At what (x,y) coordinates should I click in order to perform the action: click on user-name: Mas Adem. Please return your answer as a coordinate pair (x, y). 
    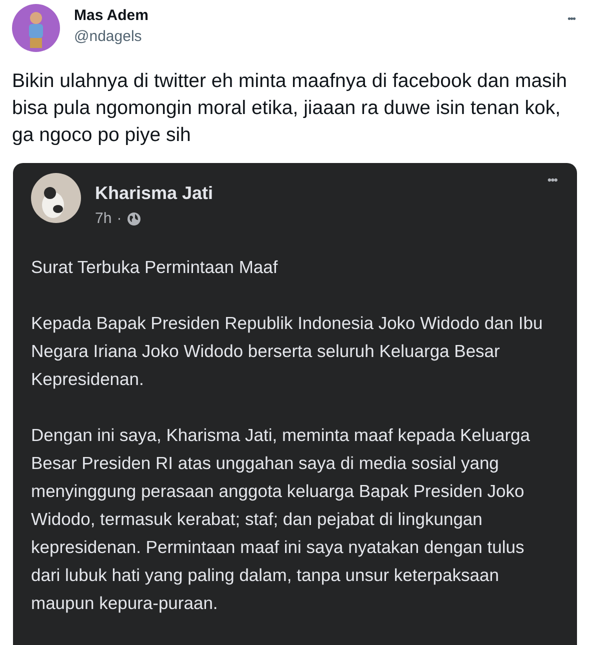
    Looking at the image, I should click on (111, 15).